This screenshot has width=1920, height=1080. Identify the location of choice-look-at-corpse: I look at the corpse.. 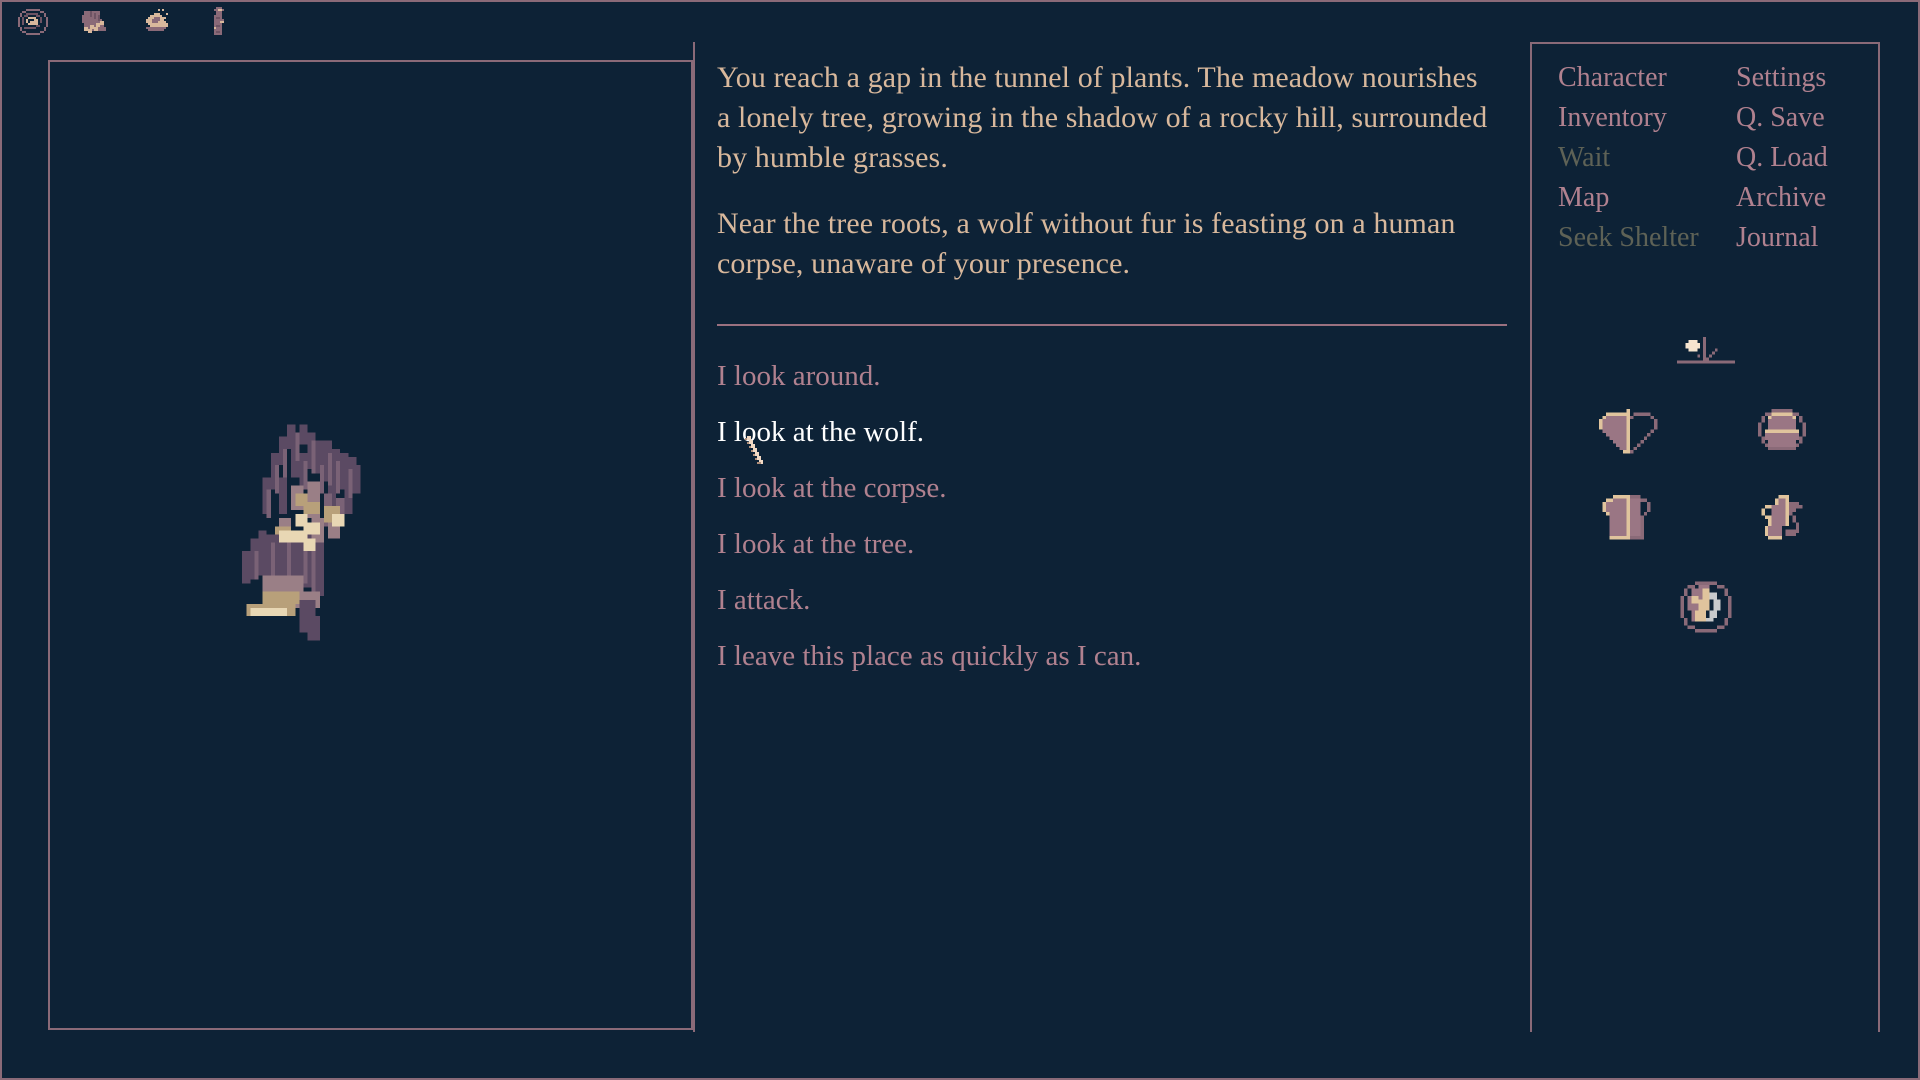
(1107, 488).